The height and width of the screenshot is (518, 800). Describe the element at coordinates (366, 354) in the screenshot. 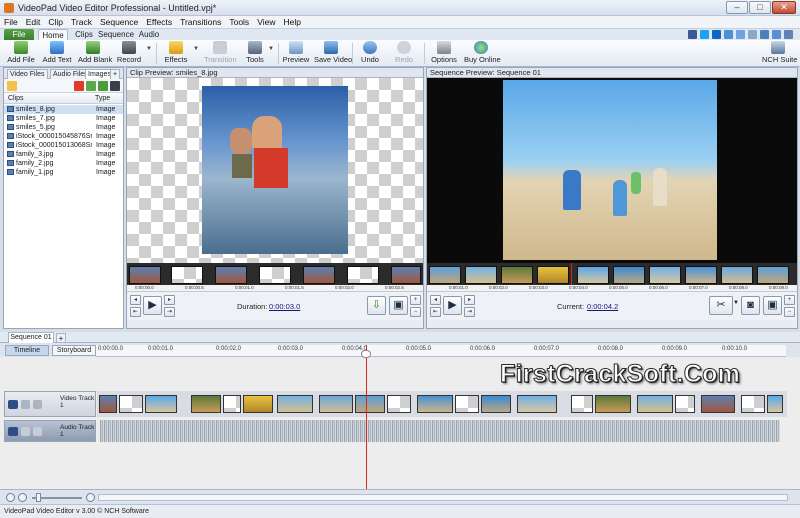

I see `playhead-handle` at that location.